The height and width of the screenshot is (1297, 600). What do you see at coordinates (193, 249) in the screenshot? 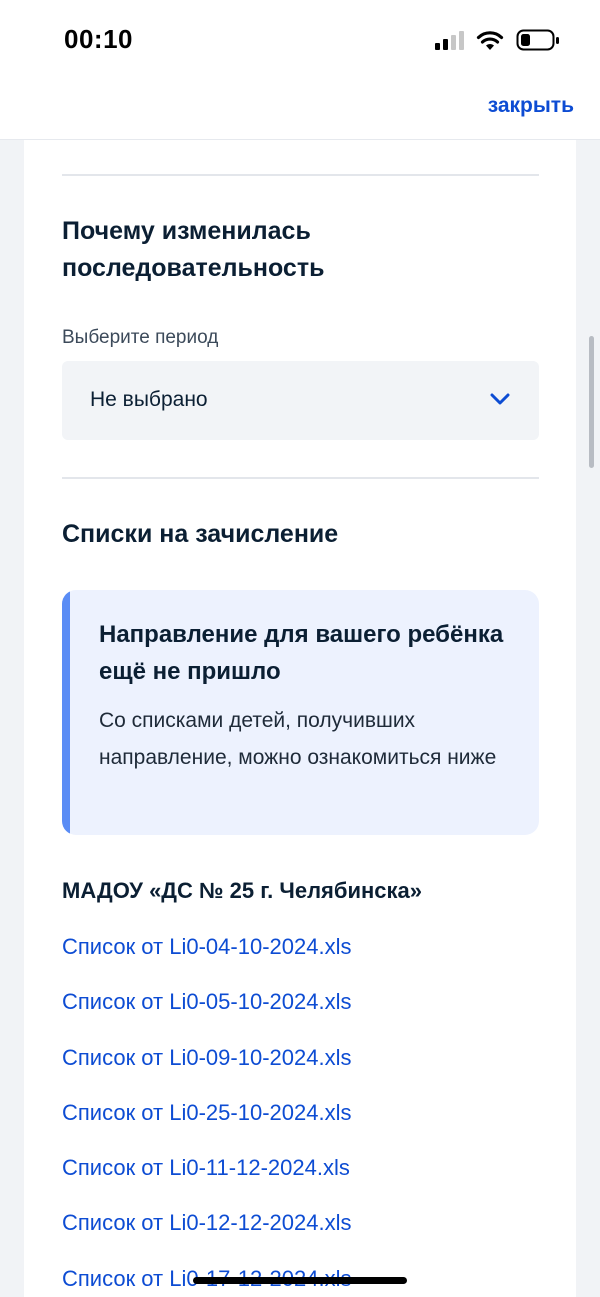
I see `sequence-section-title: Почему изменилась последовательность` at bounding box center [193, 249].